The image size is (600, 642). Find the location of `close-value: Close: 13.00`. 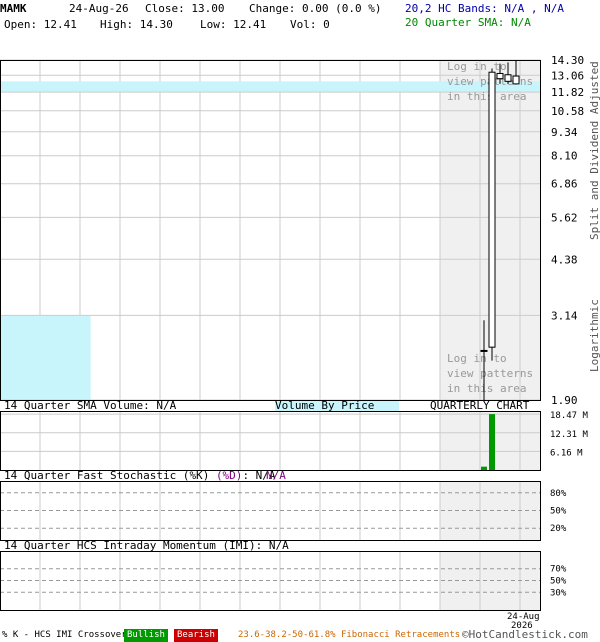

close-value: Close: 13.00 is located at coordinates (185, 8).